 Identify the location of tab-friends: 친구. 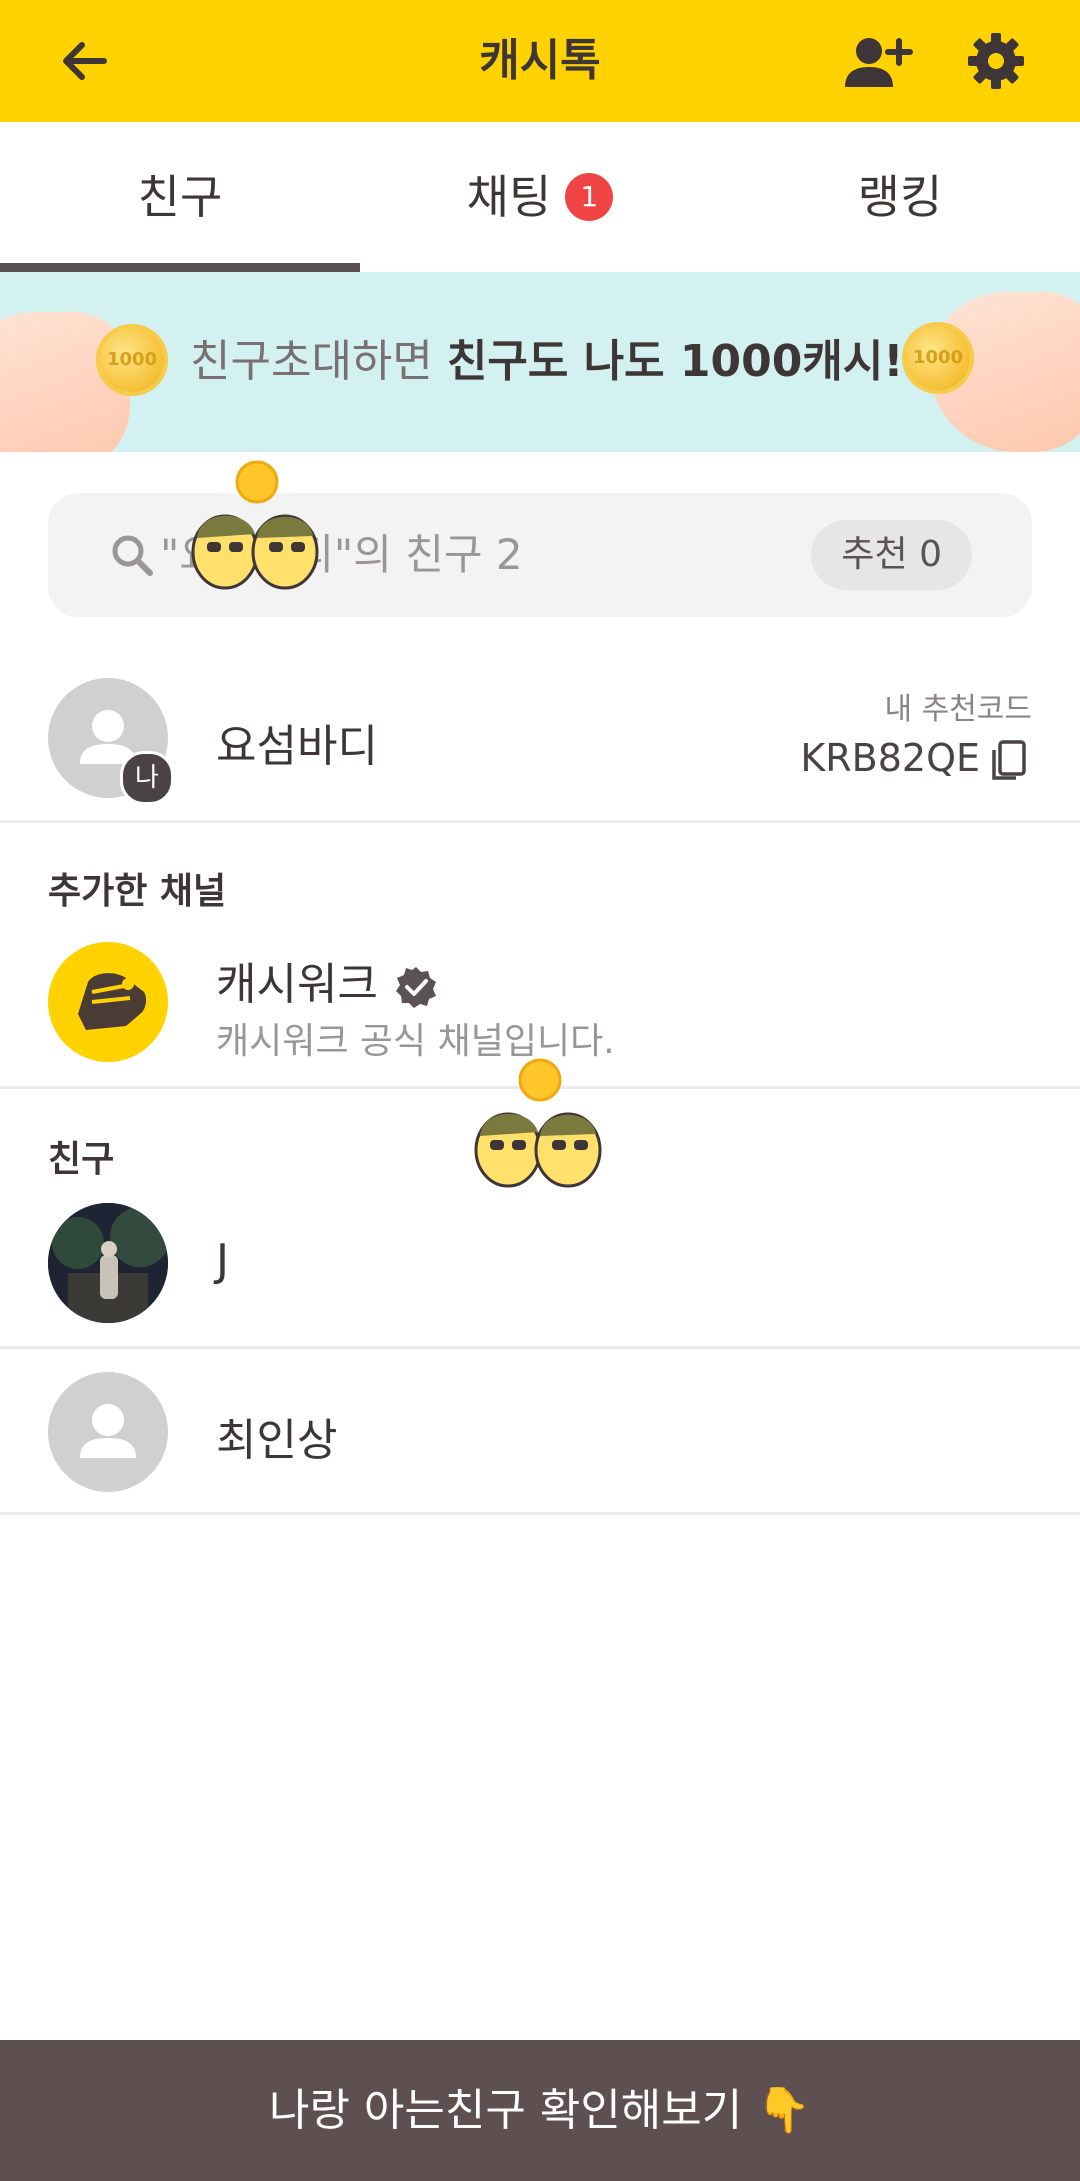
(180, 197).